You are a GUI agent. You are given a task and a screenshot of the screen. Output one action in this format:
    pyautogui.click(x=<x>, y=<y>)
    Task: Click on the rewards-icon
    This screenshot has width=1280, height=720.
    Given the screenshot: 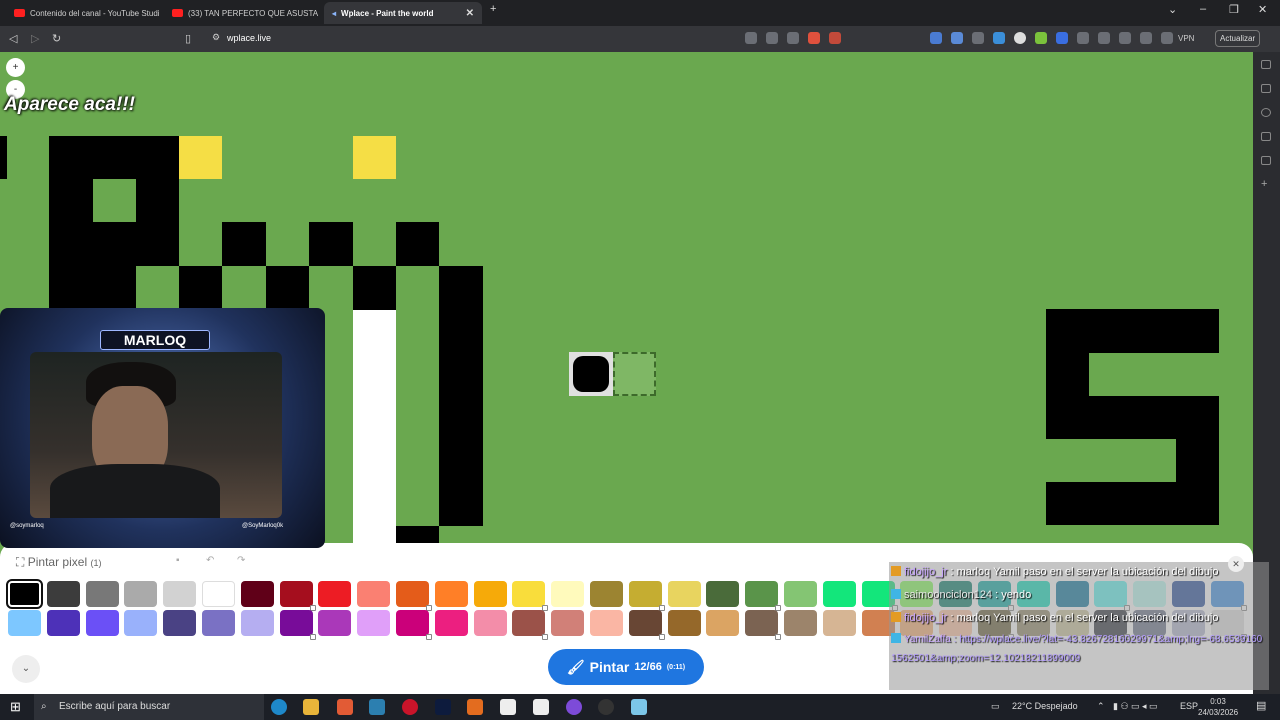 What is the action you would take?
    pyautogui.click(x=835, y=38)
    